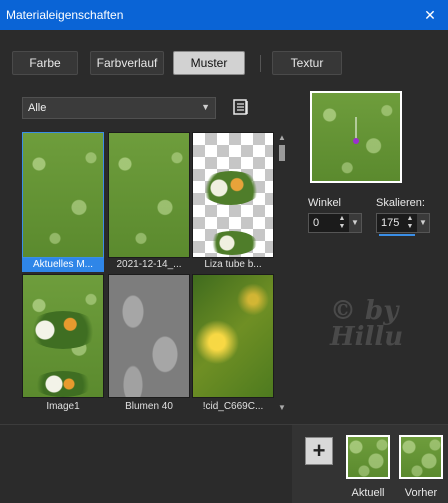  What do you see at coordinates (282, 138) in the screenshot?
I see `scroll-up-icon: ▲` at bounding box center [282, 138].